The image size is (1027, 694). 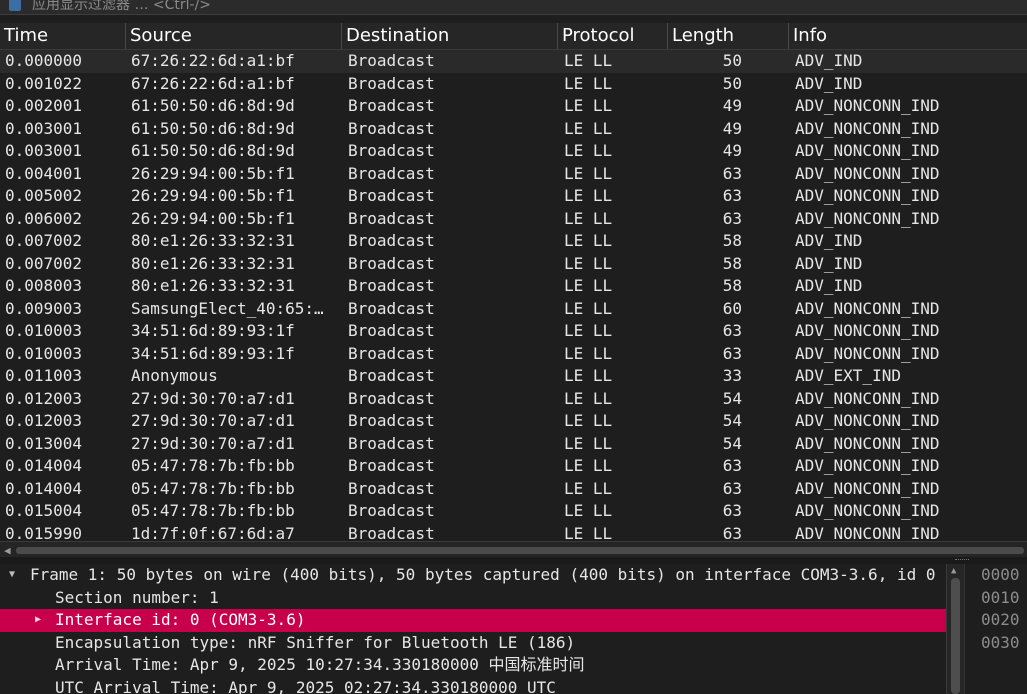 What do you see at coordinates (1000, 597) in the screenshot?
I see `byte-offset: 0010` at bounding box center [1000, 597].